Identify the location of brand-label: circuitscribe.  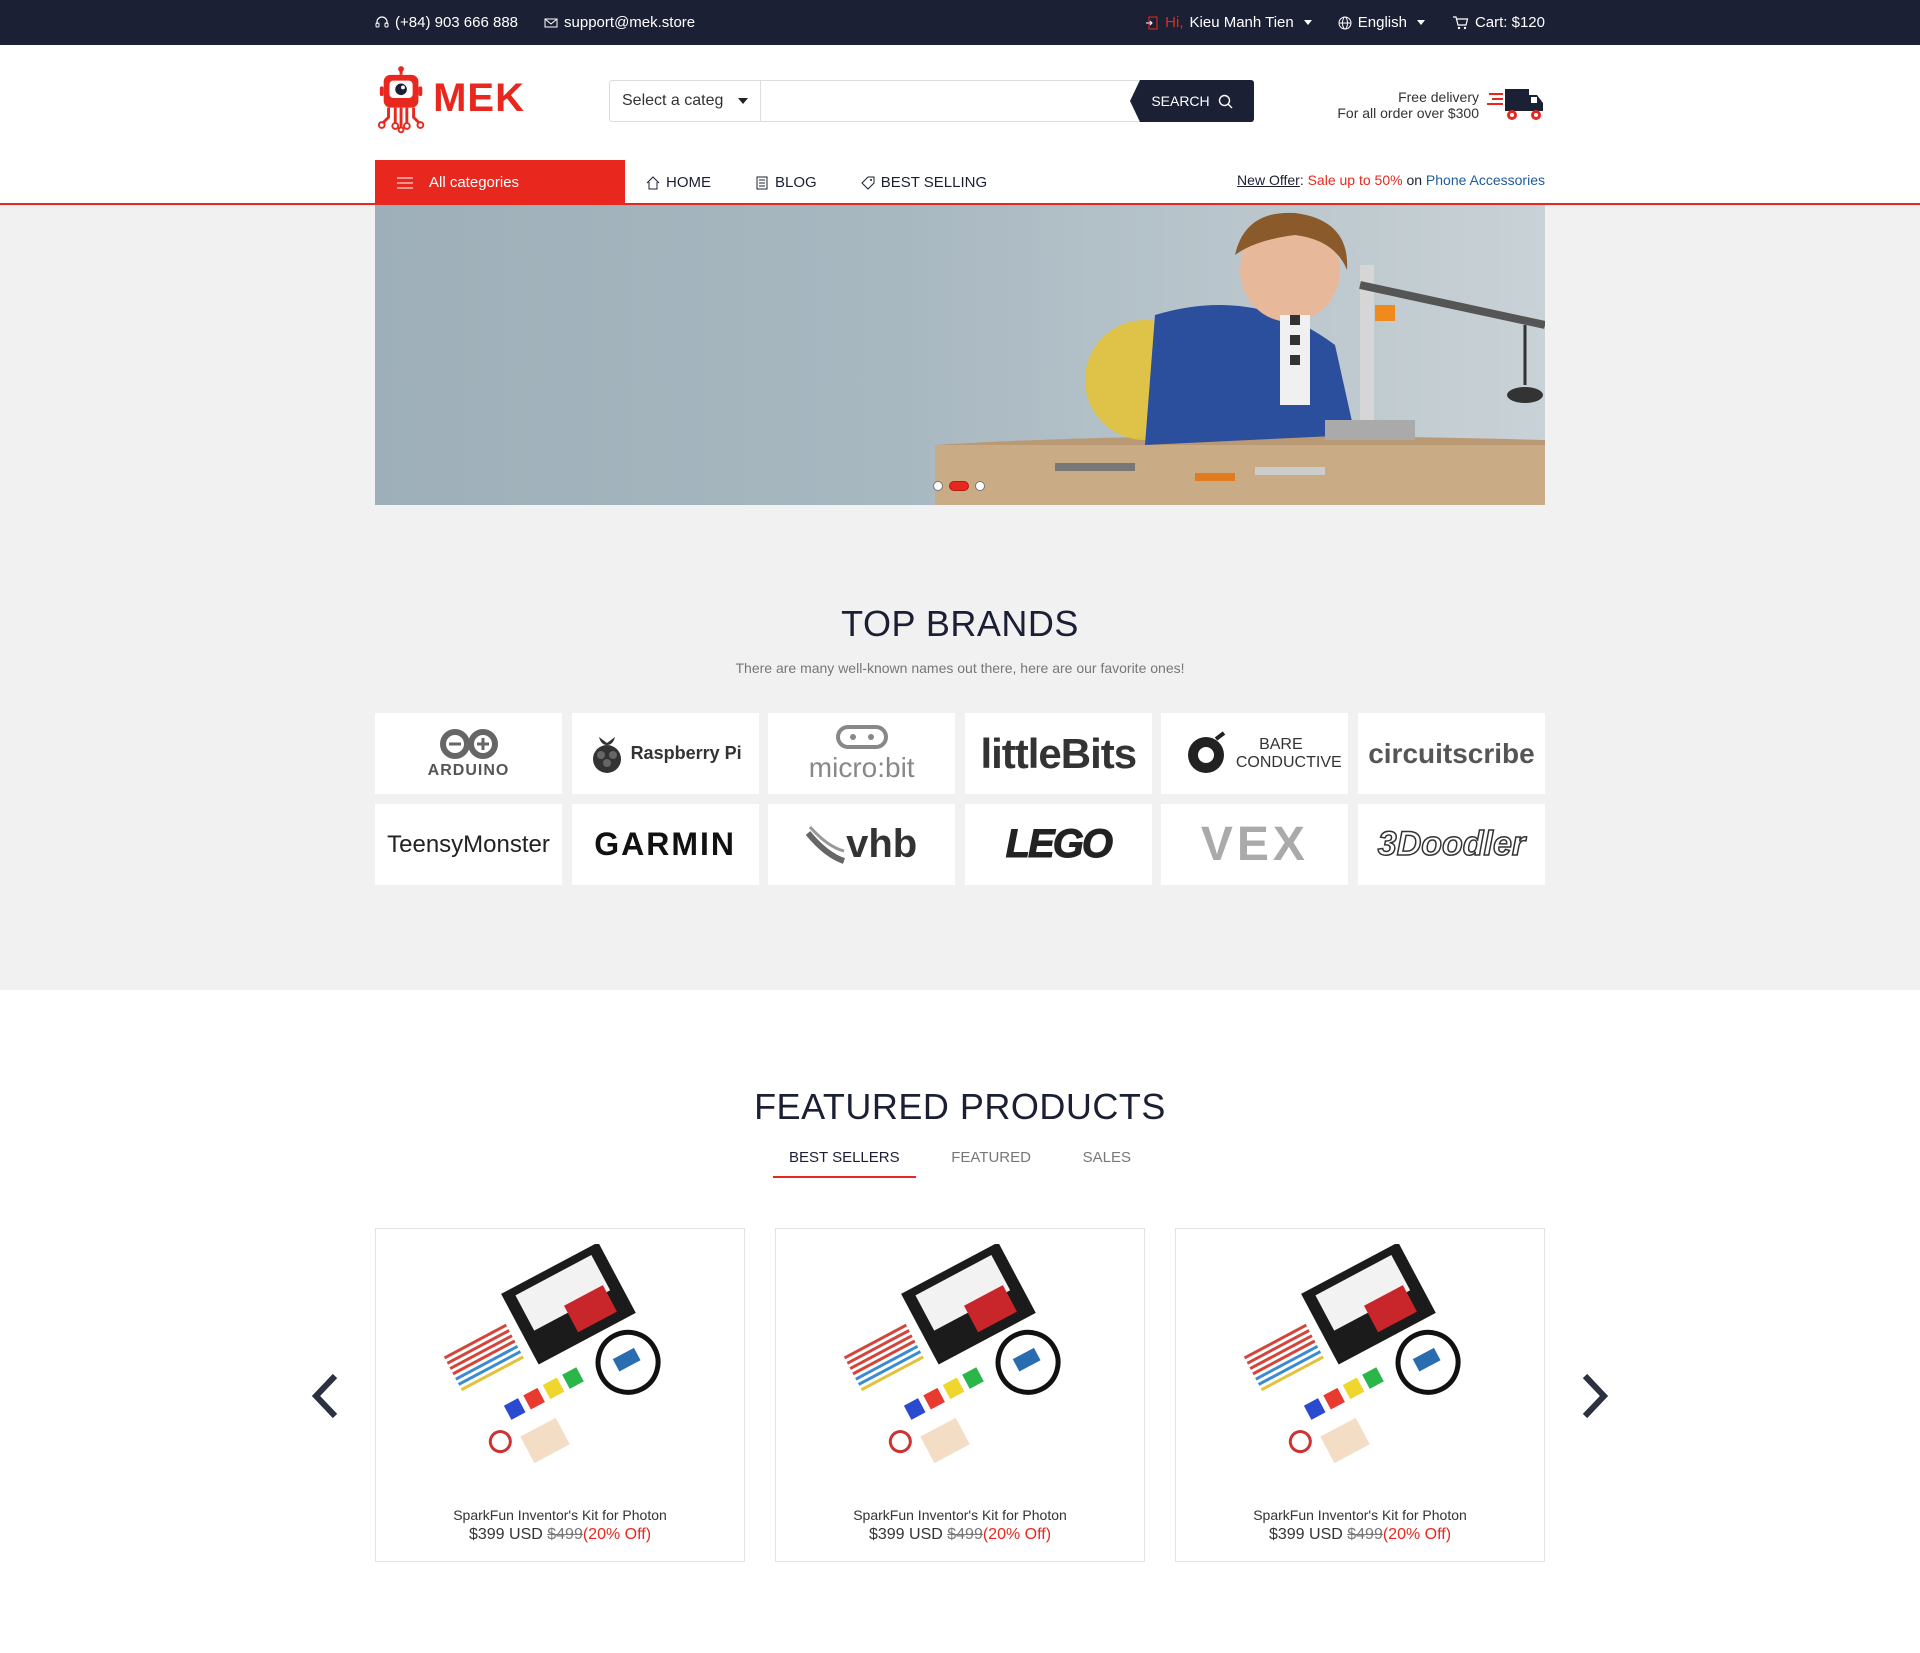
(1451, 753).